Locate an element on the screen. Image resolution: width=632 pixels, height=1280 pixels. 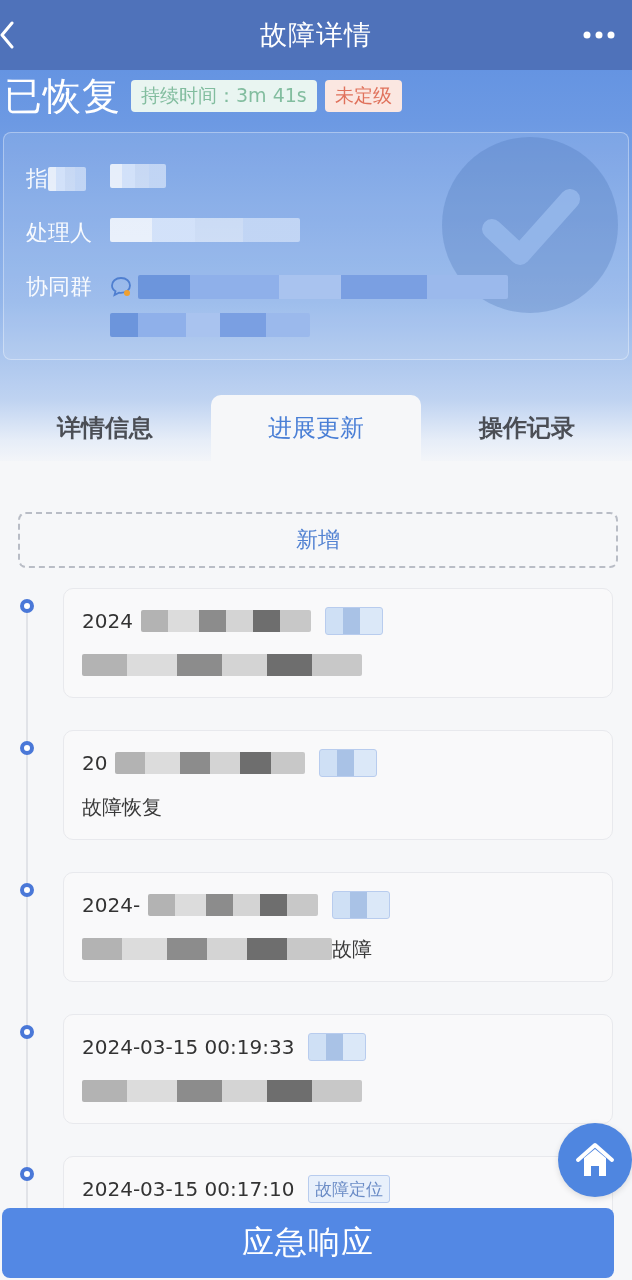
tab: 详情信息 is located at coordinates (105, 428).